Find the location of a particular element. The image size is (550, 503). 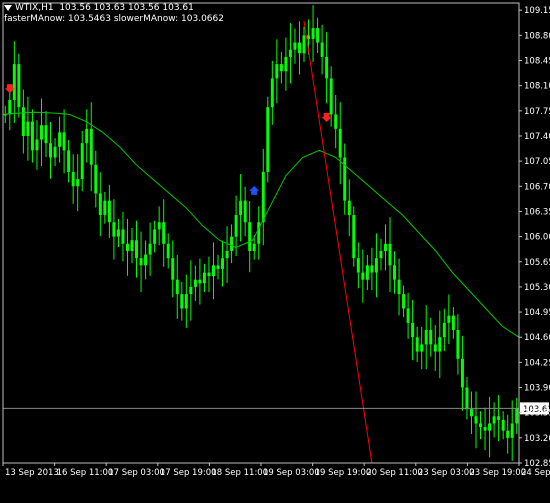

dropdown-triangle-icon is located at coordinates (8, 7).